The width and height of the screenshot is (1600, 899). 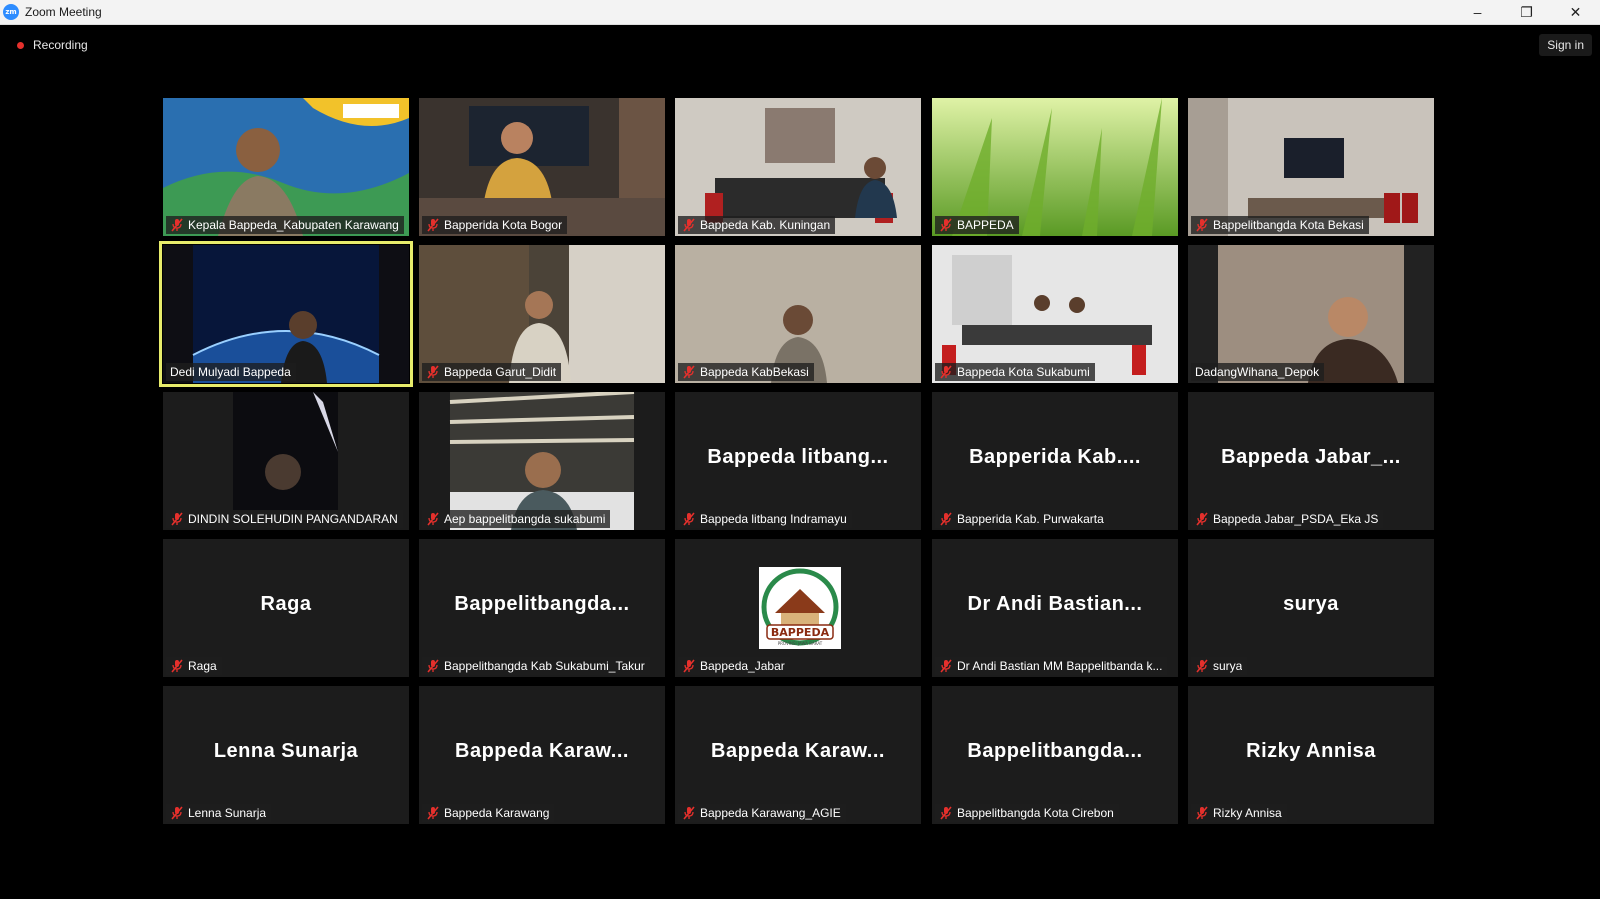 What do you see at coordinates (20, 45) in the screenshot?
I see `recording-dot-icon` at bounding box center [20, 45].